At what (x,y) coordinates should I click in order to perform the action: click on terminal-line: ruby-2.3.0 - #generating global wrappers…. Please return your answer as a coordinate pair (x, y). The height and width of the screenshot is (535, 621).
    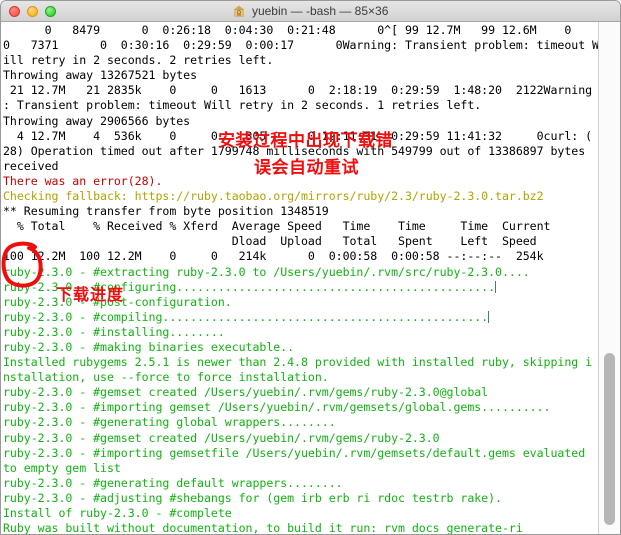
    Looking at the image, I should click on (169, 422).